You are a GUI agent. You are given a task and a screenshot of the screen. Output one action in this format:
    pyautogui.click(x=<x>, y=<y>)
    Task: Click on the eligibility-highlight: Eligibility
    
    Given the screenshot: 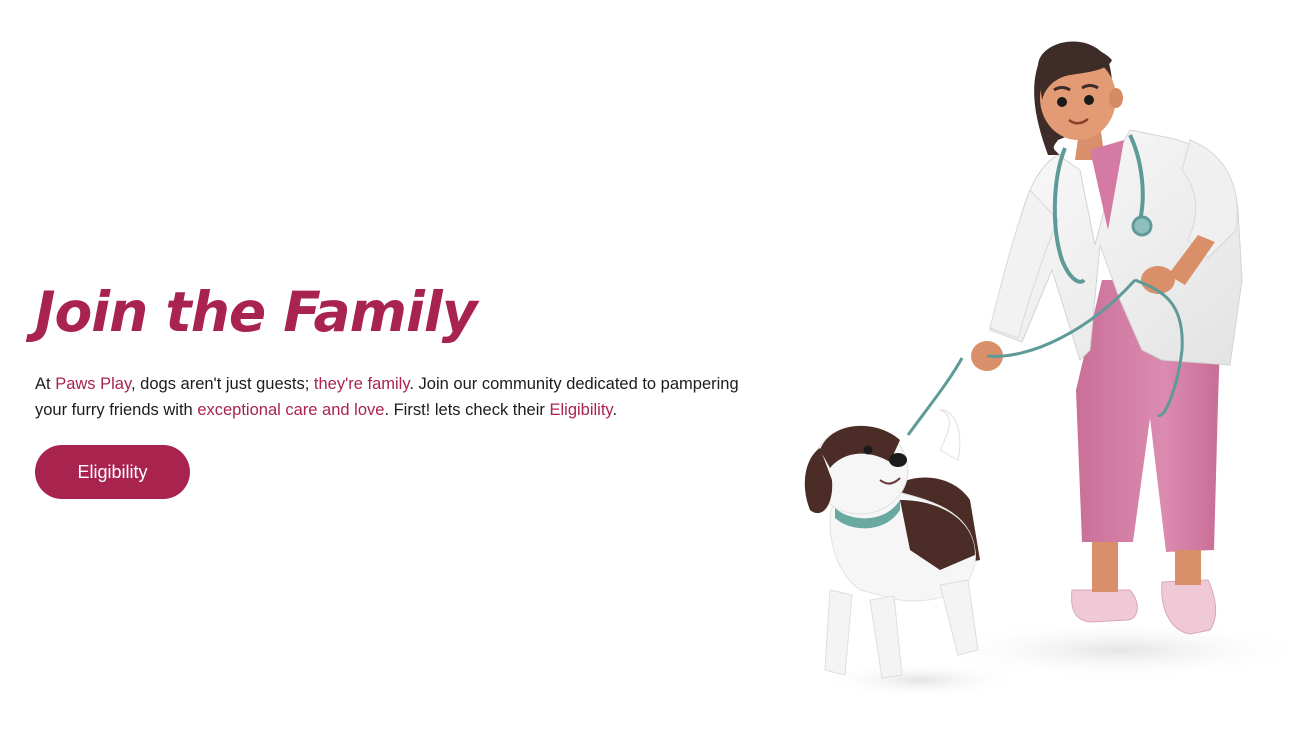 What is the action you would take?
    pyautogui.click(x=581, y=409)
    